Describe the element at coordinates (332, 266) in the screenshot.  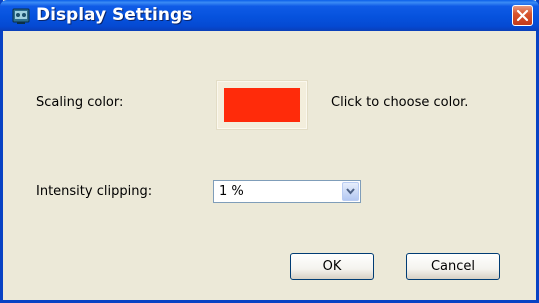
I see `ok-button: OK` at that location.